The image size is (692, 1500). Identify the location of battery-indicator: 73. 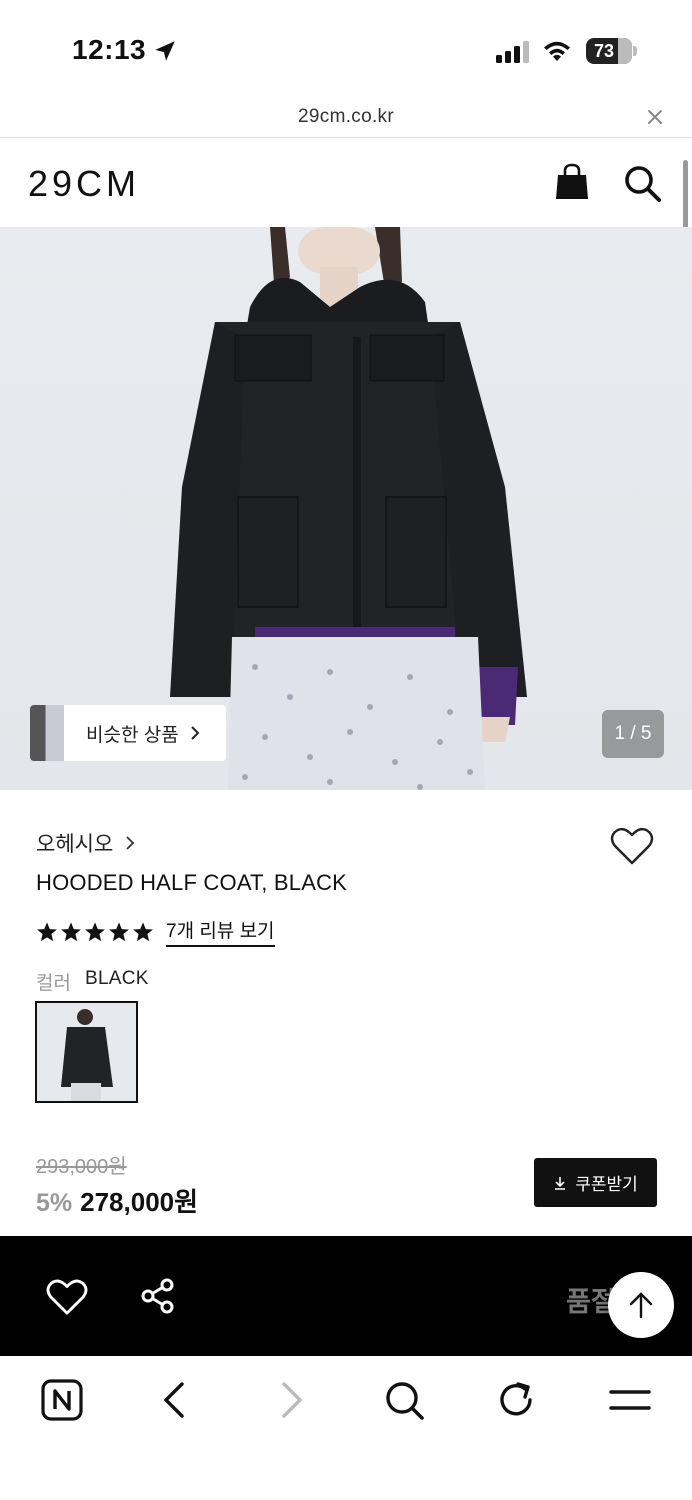
(609, 51).